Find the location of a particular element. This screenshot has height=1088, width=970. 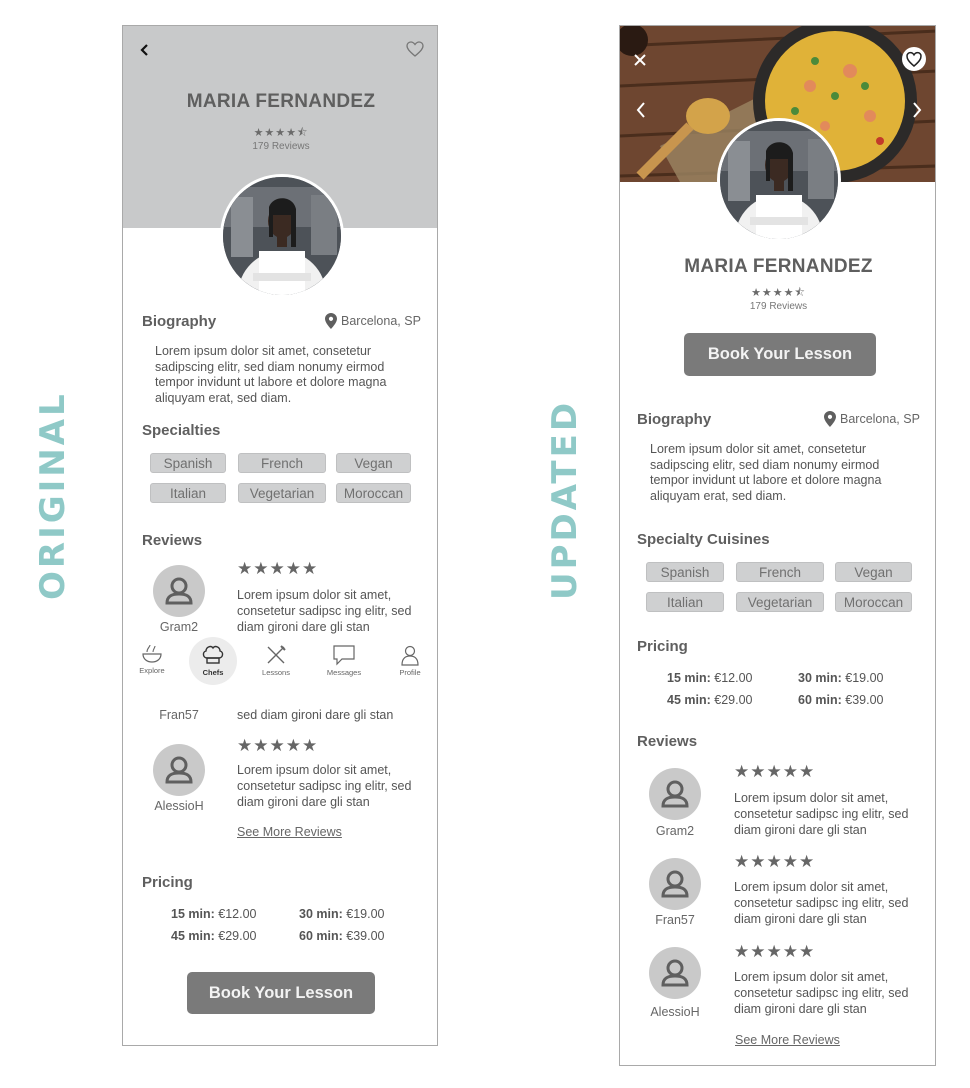

message-icon is located at coordinates (344, 655).